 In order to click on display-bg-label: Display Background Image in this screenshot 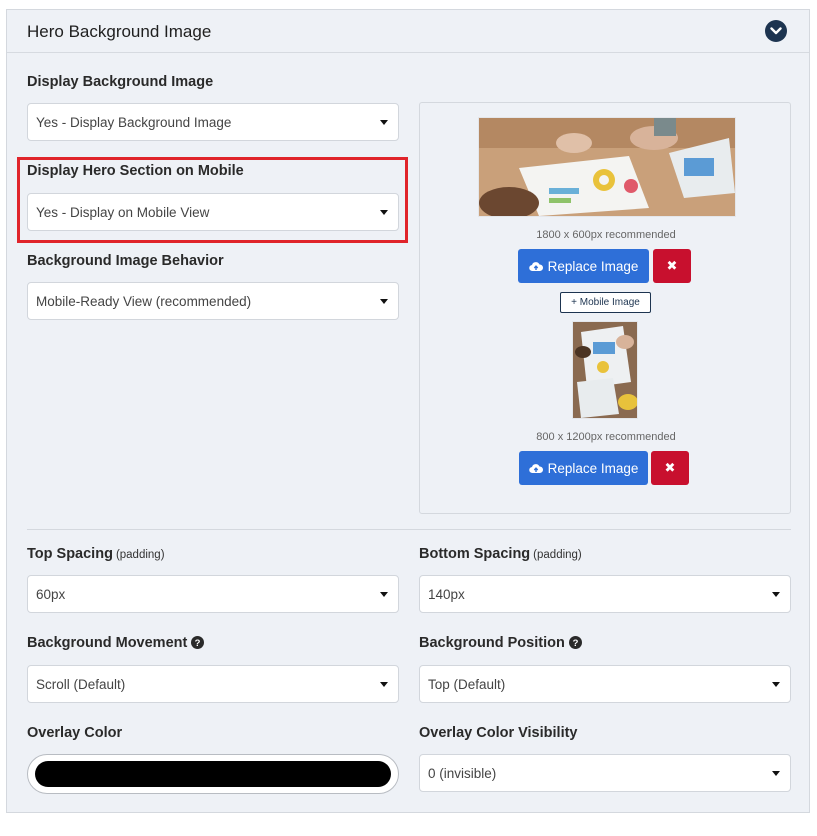, I will do `click(120, 82)`.